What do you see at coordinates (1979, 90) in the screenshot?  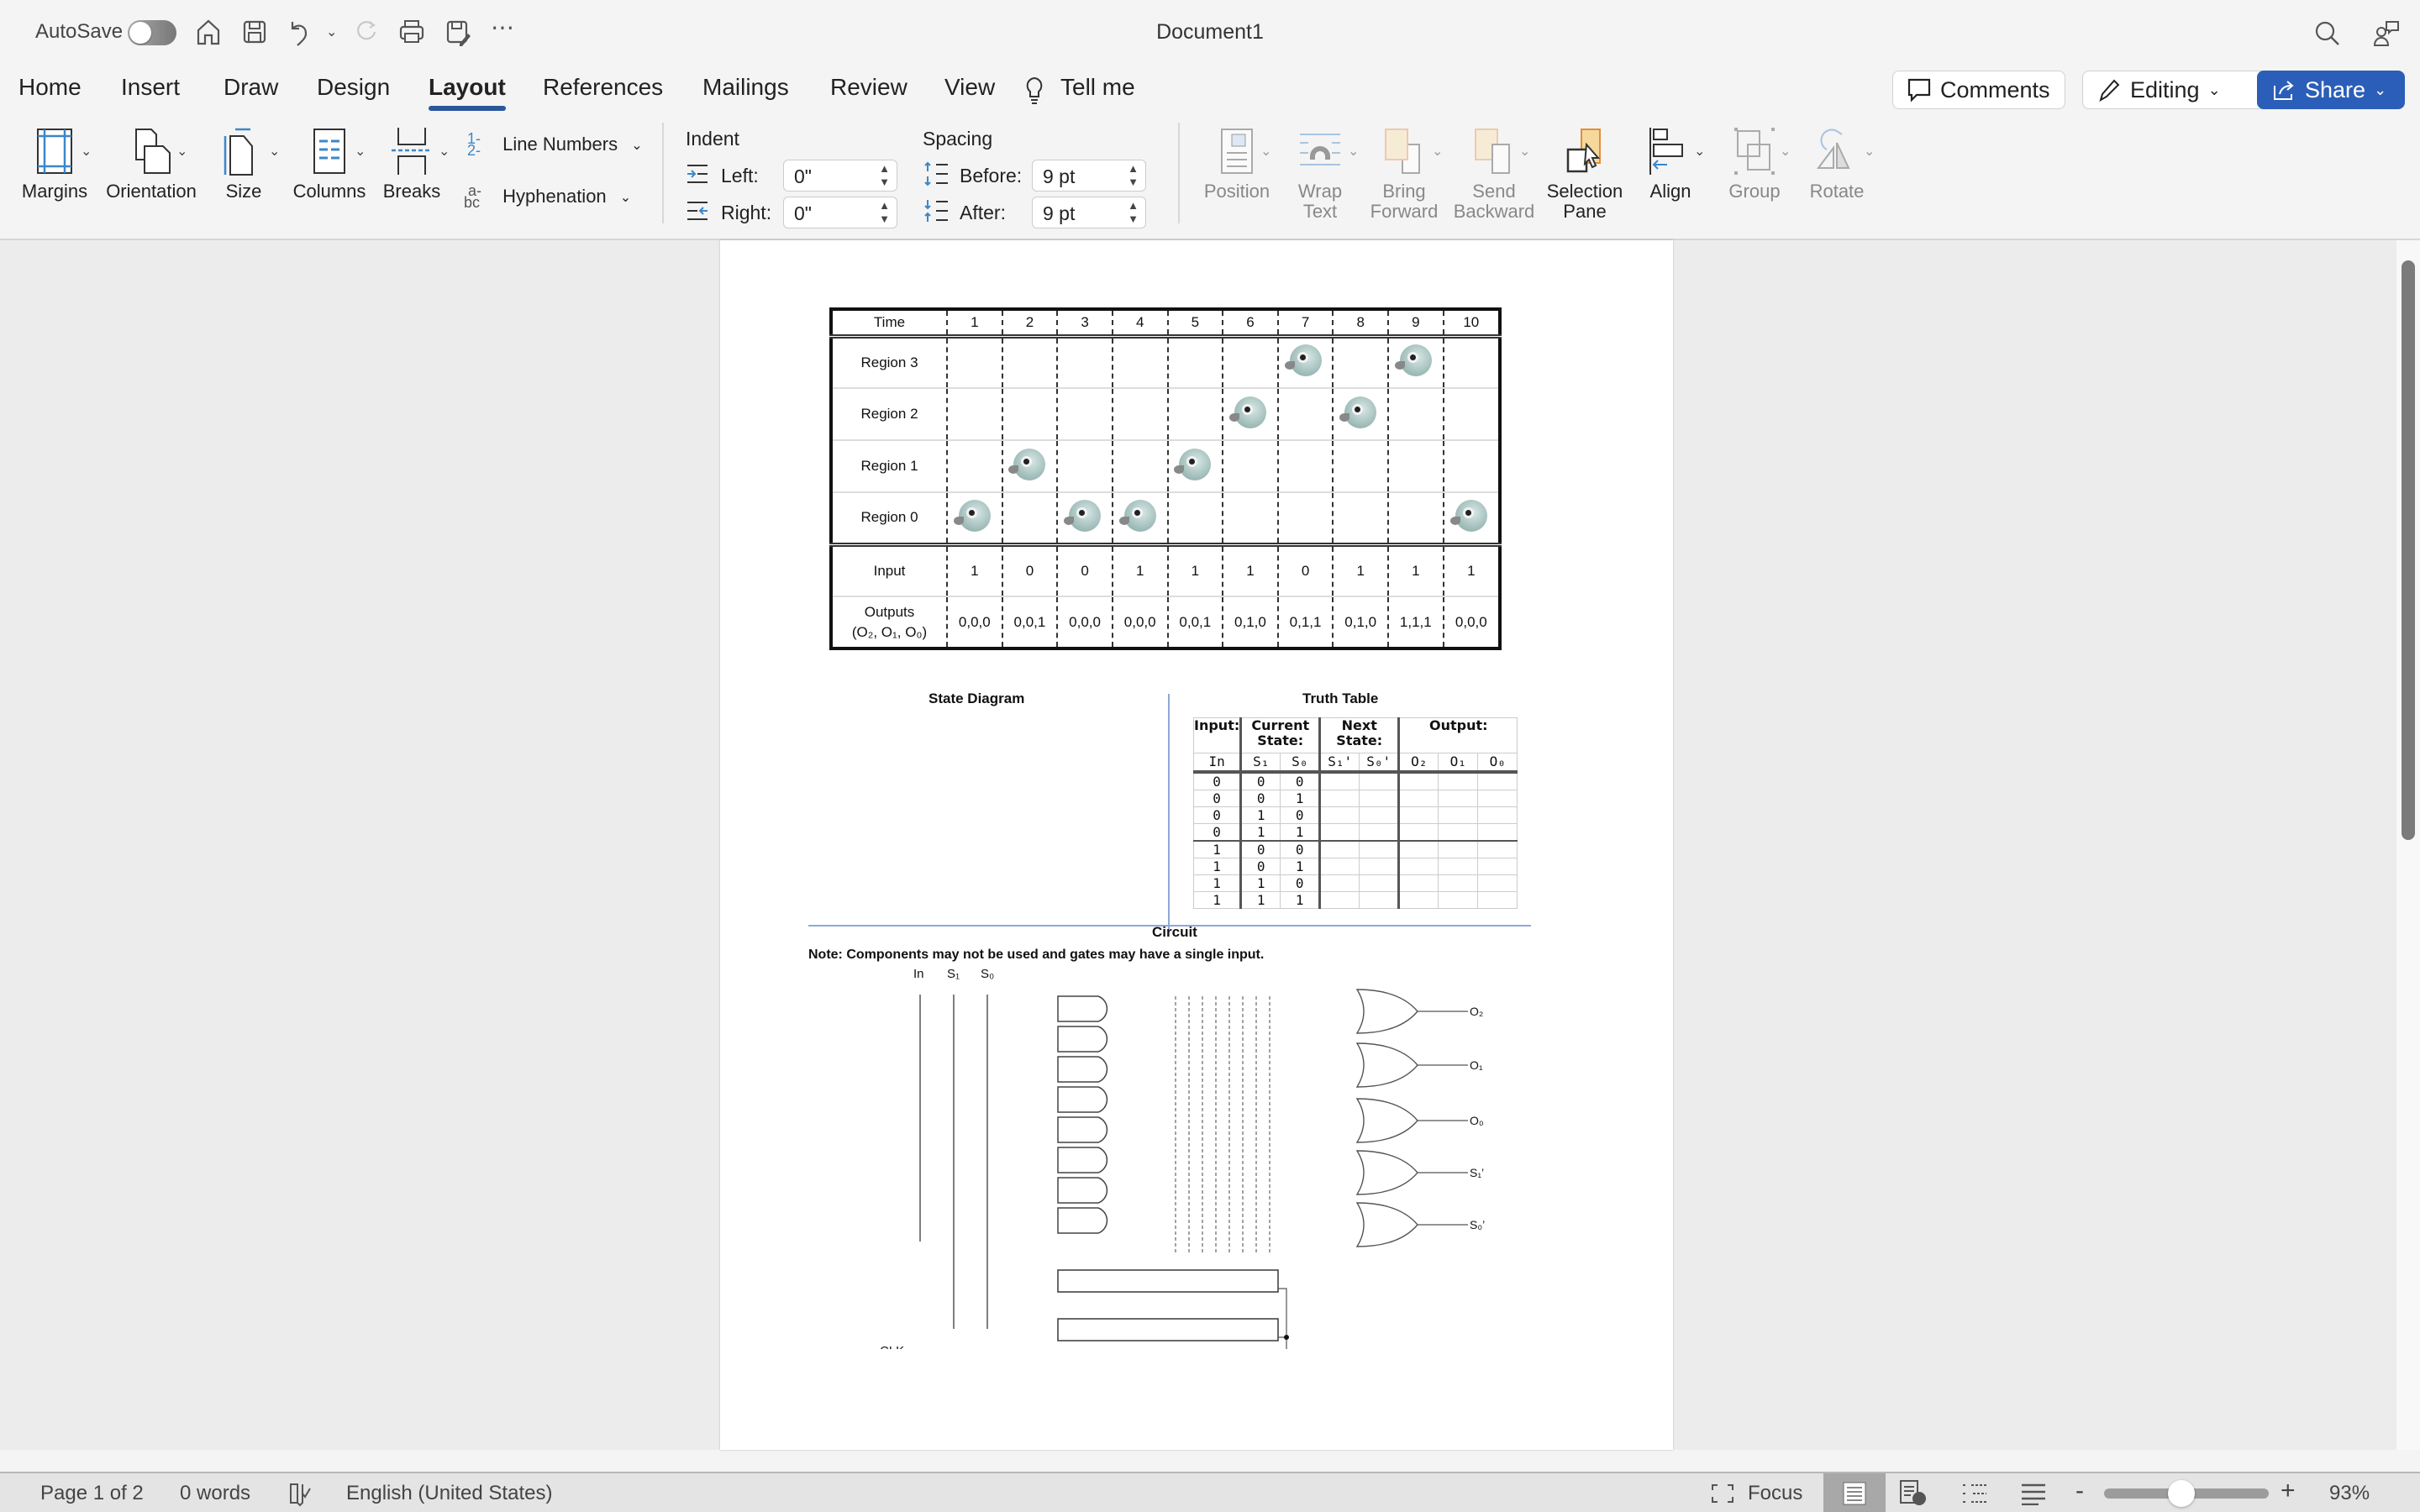 I see `comments-button: Comments` at bounding box center [1979, 90].